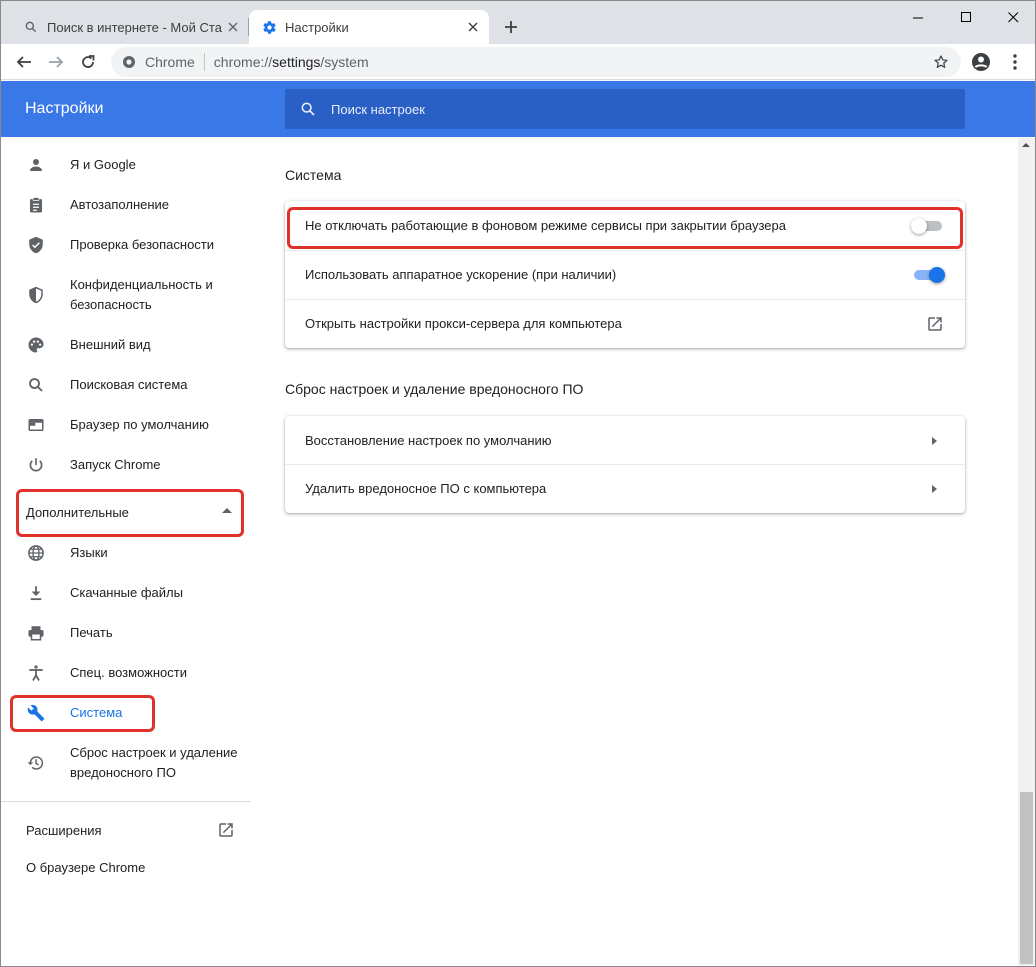 This screenshot has width=1036, height=967. What do you see at coordinates (928, 275) in the screenshot?
I see `hardware-acceleration-toggle` at bounding box center [928, 275].